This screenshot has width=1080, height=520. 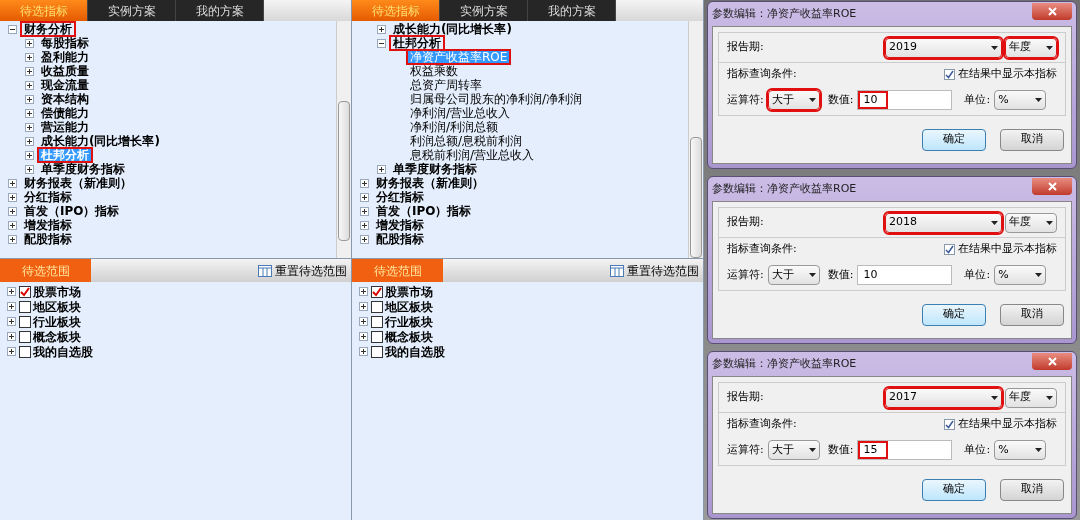 What do you see at coordinates (65, 99) in the screenshot?
I see `tree-item: 资本结构` at bounding box center [65, 99].